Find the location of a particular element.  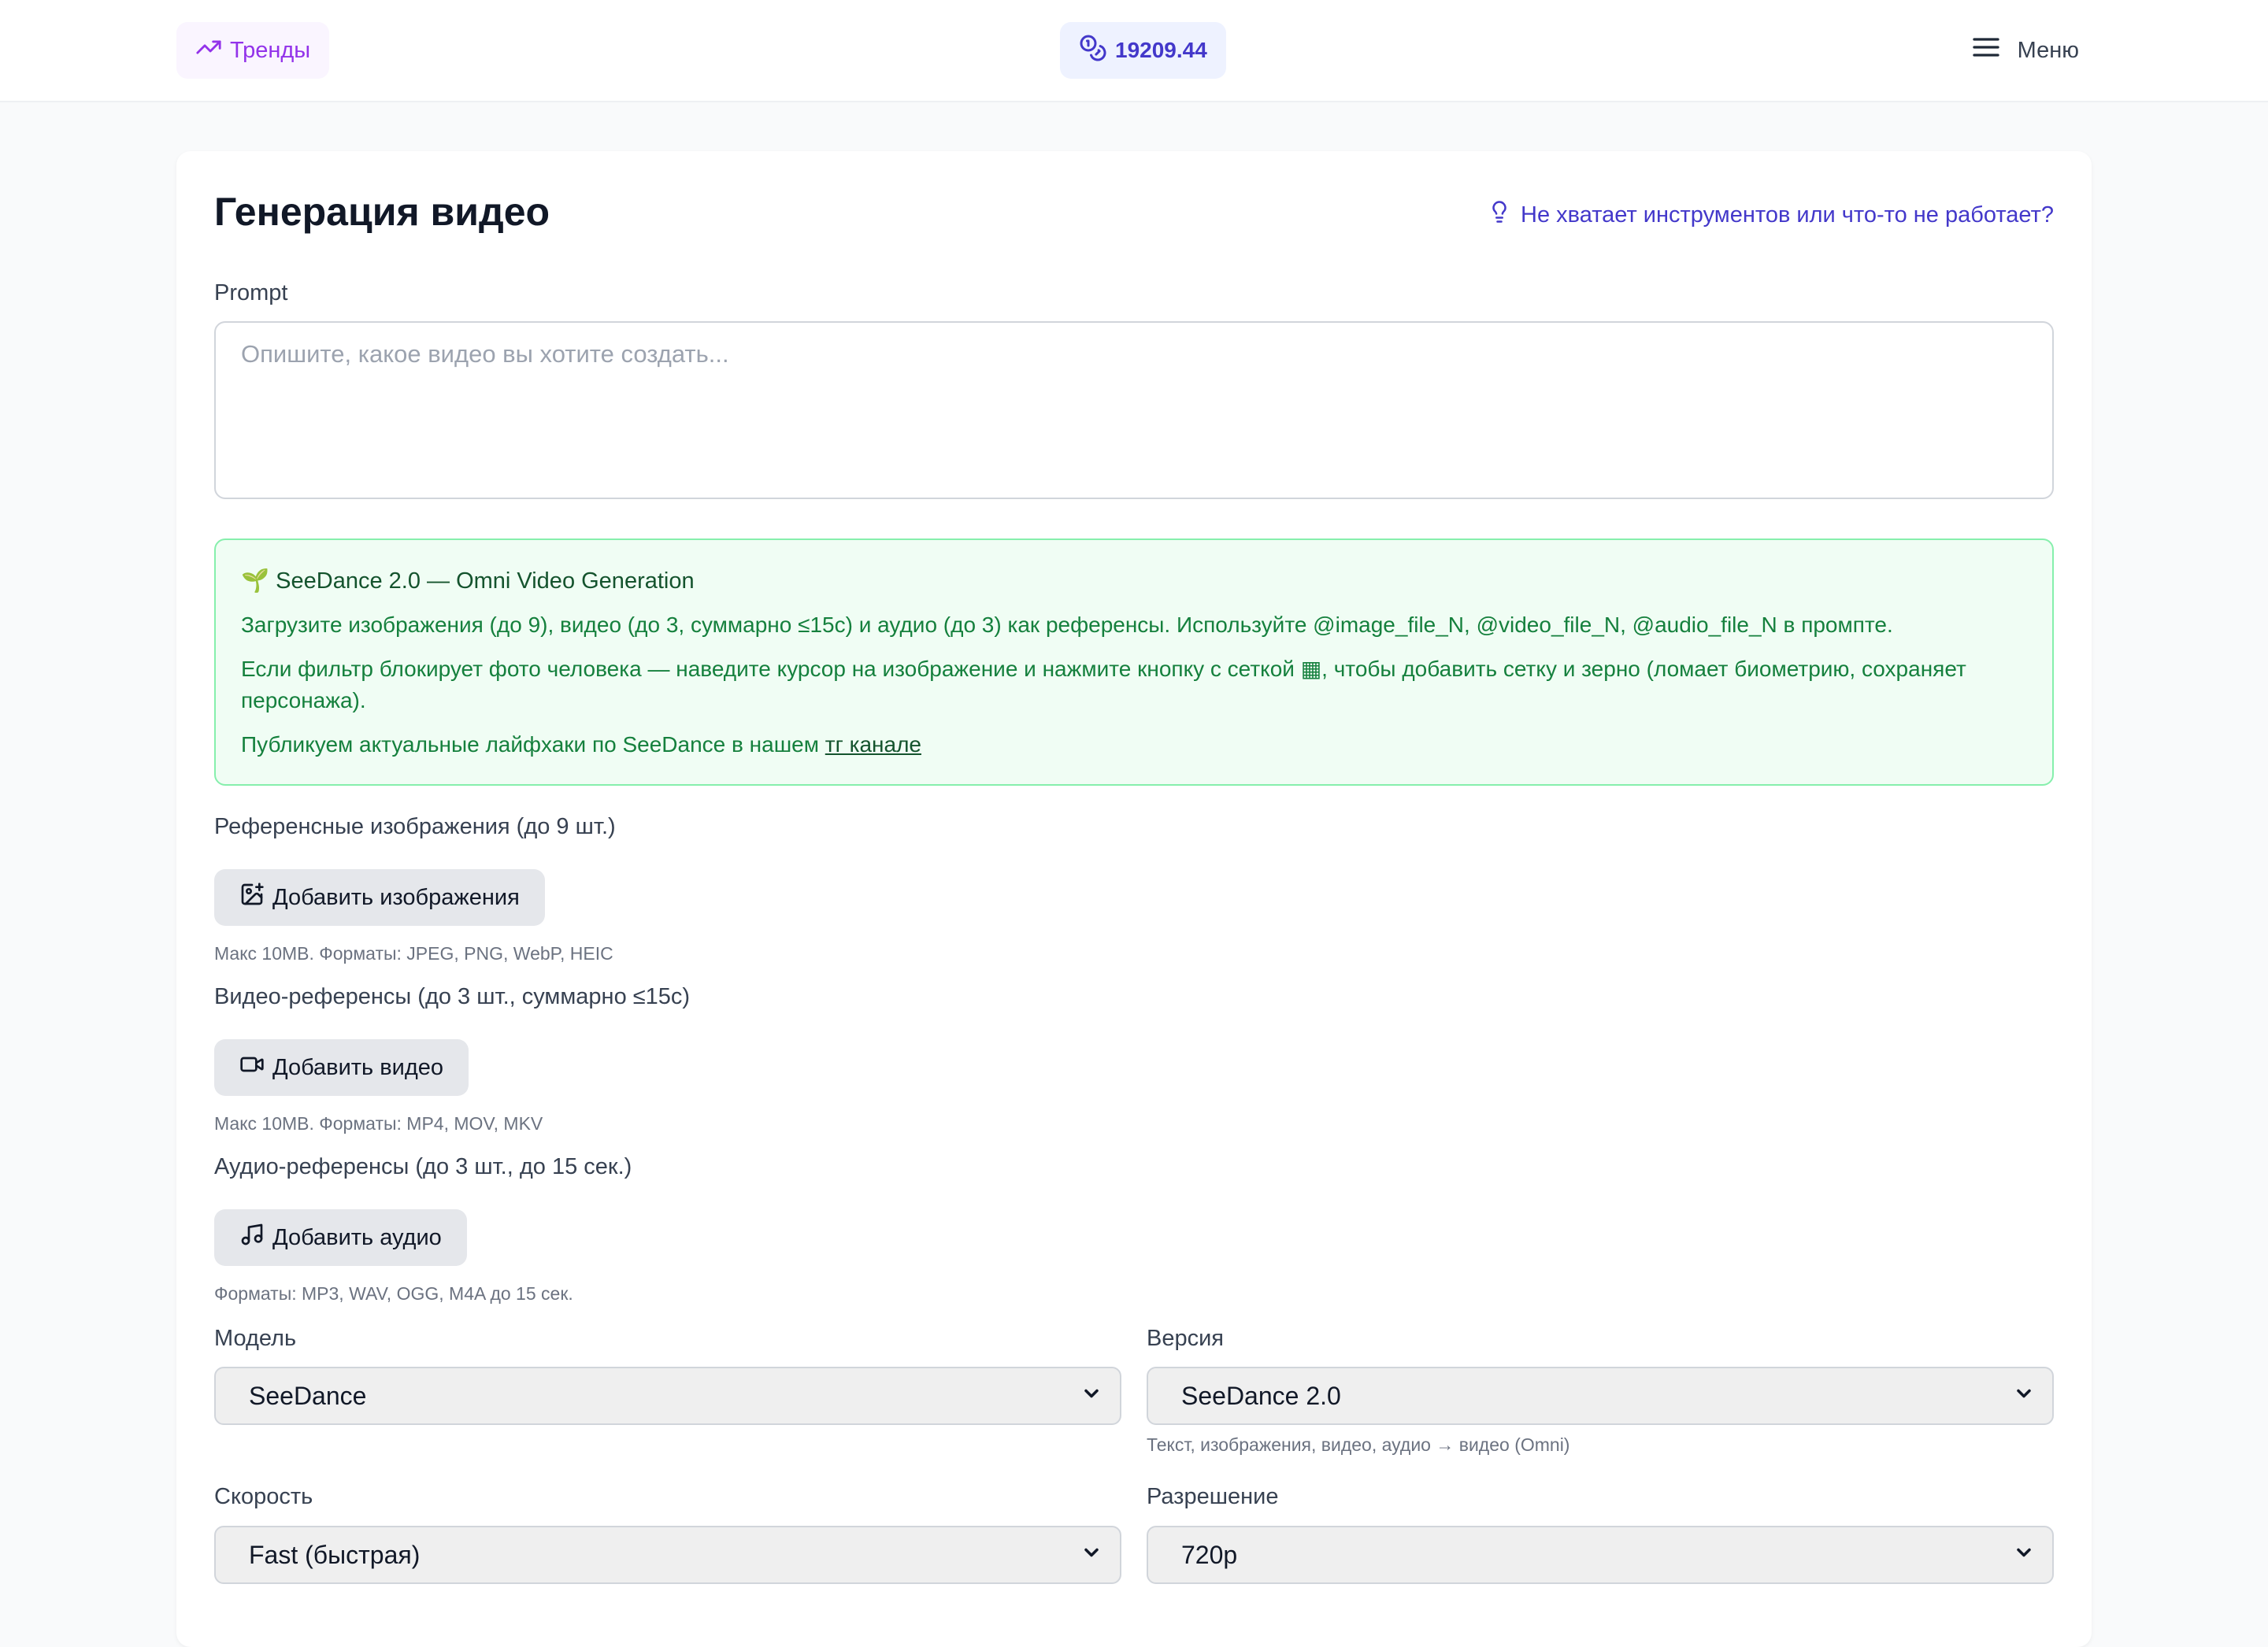

add-images-button: Добавить изображения is located at coordinates (379, 897).